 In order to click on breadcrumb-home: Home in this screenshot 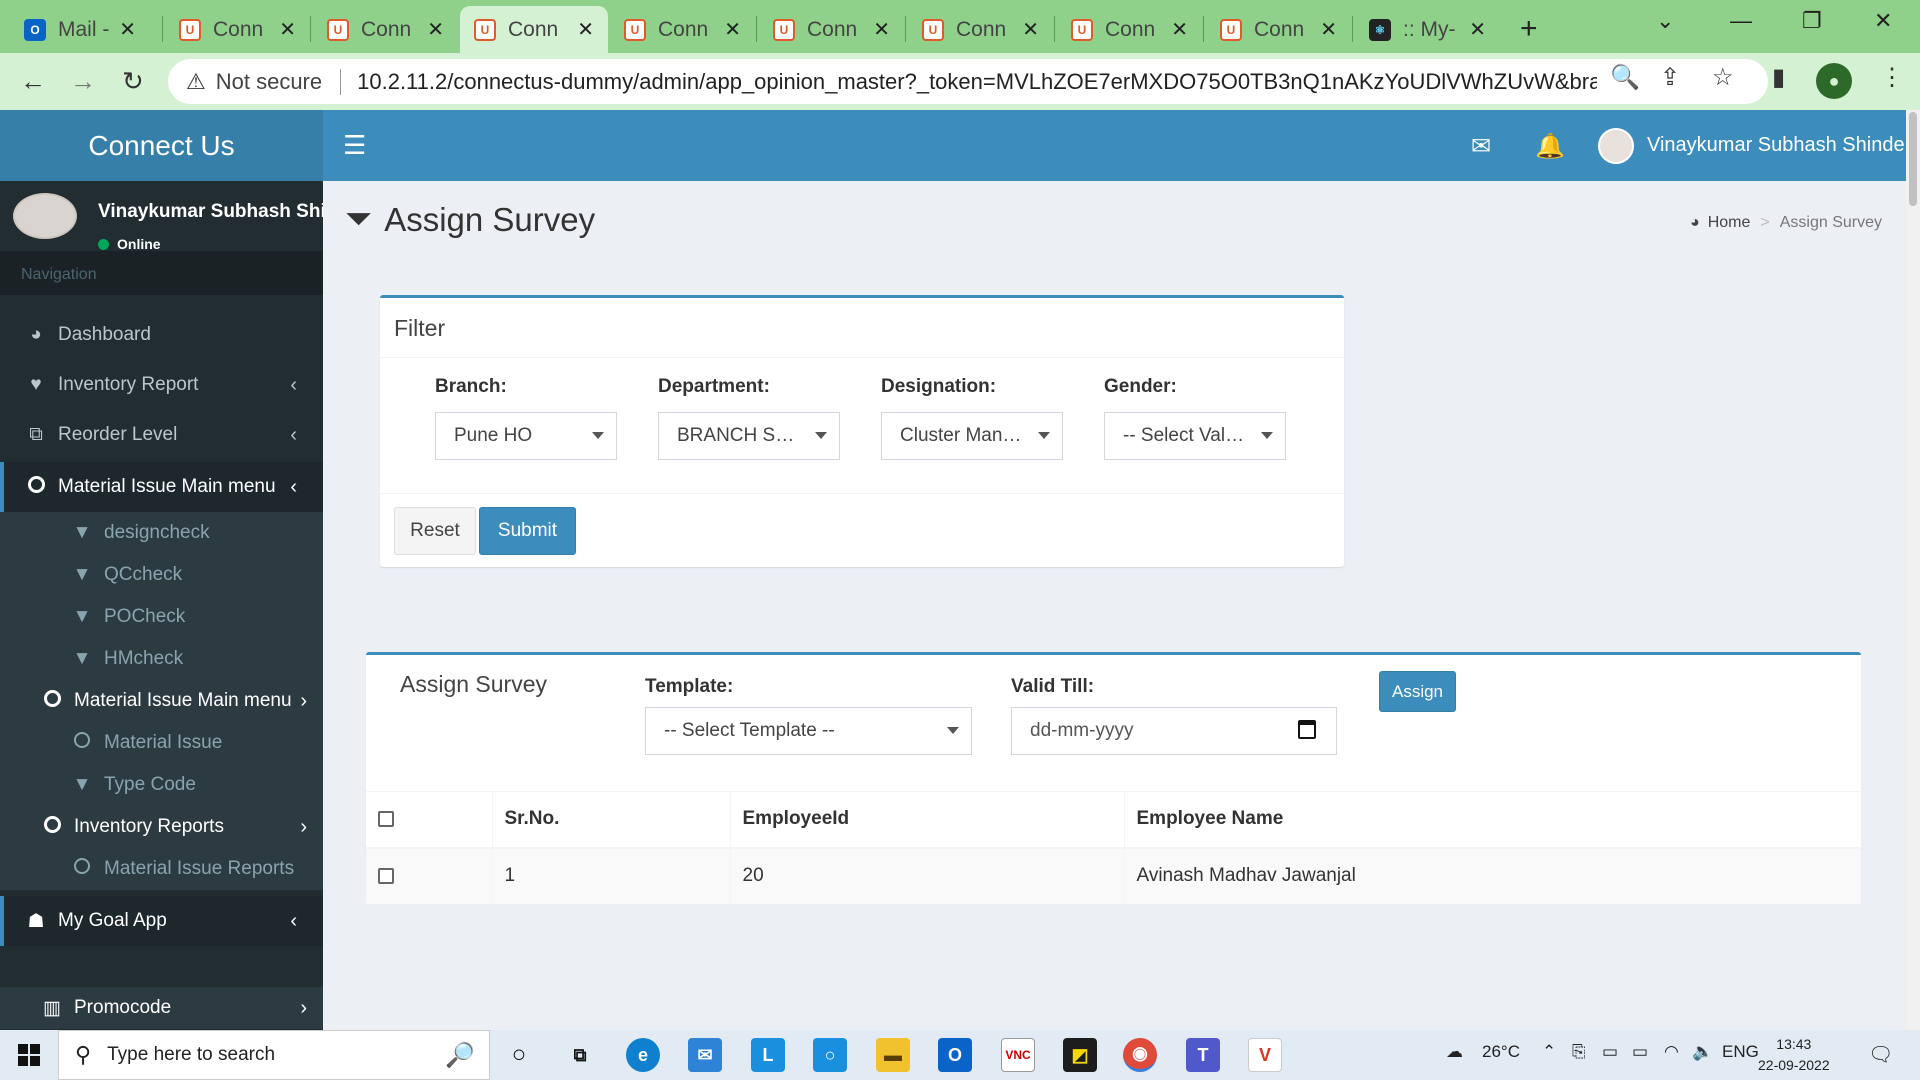, I will do `click(1729, 223)`.